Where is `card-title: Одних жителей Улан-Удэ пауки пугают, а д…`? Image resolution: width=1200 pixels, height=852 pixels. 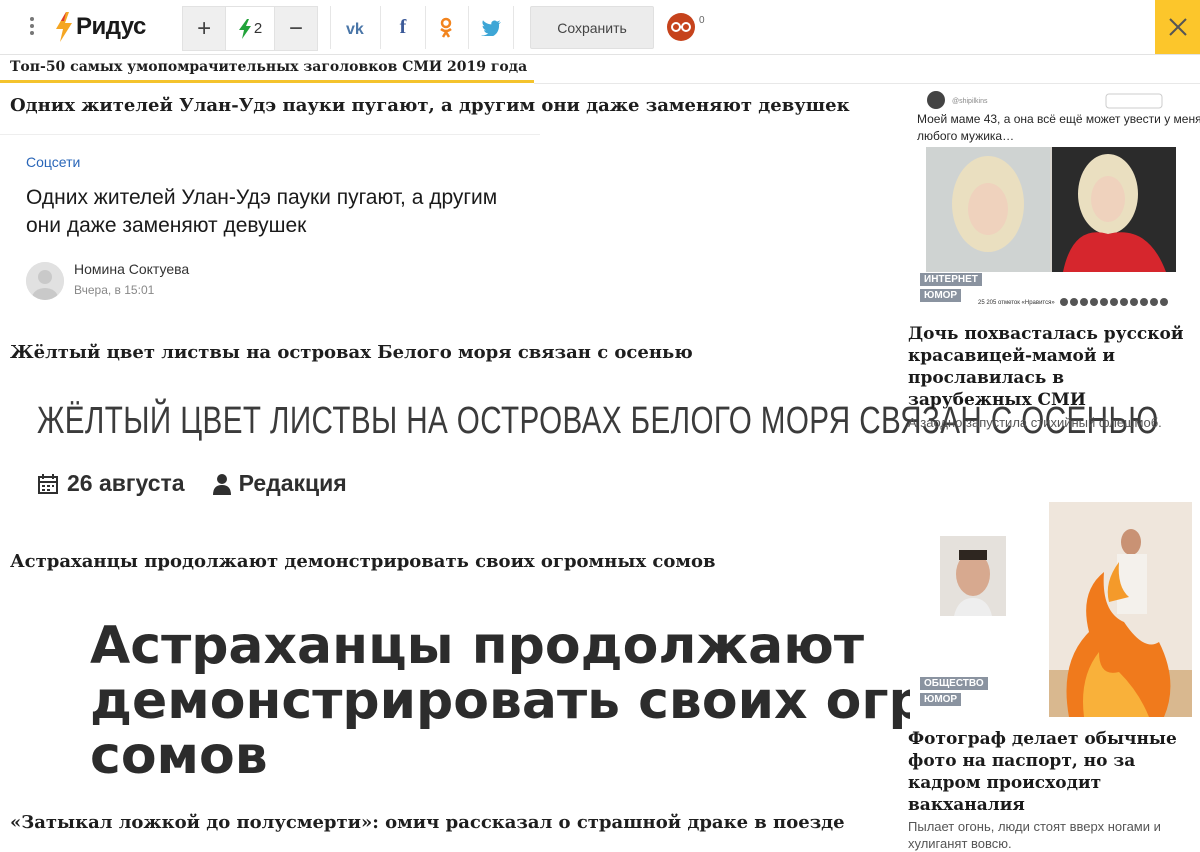
card-title: Одних жителей Улан-Удэ пауки пугают, а д… is located at coordinates (276, 212).